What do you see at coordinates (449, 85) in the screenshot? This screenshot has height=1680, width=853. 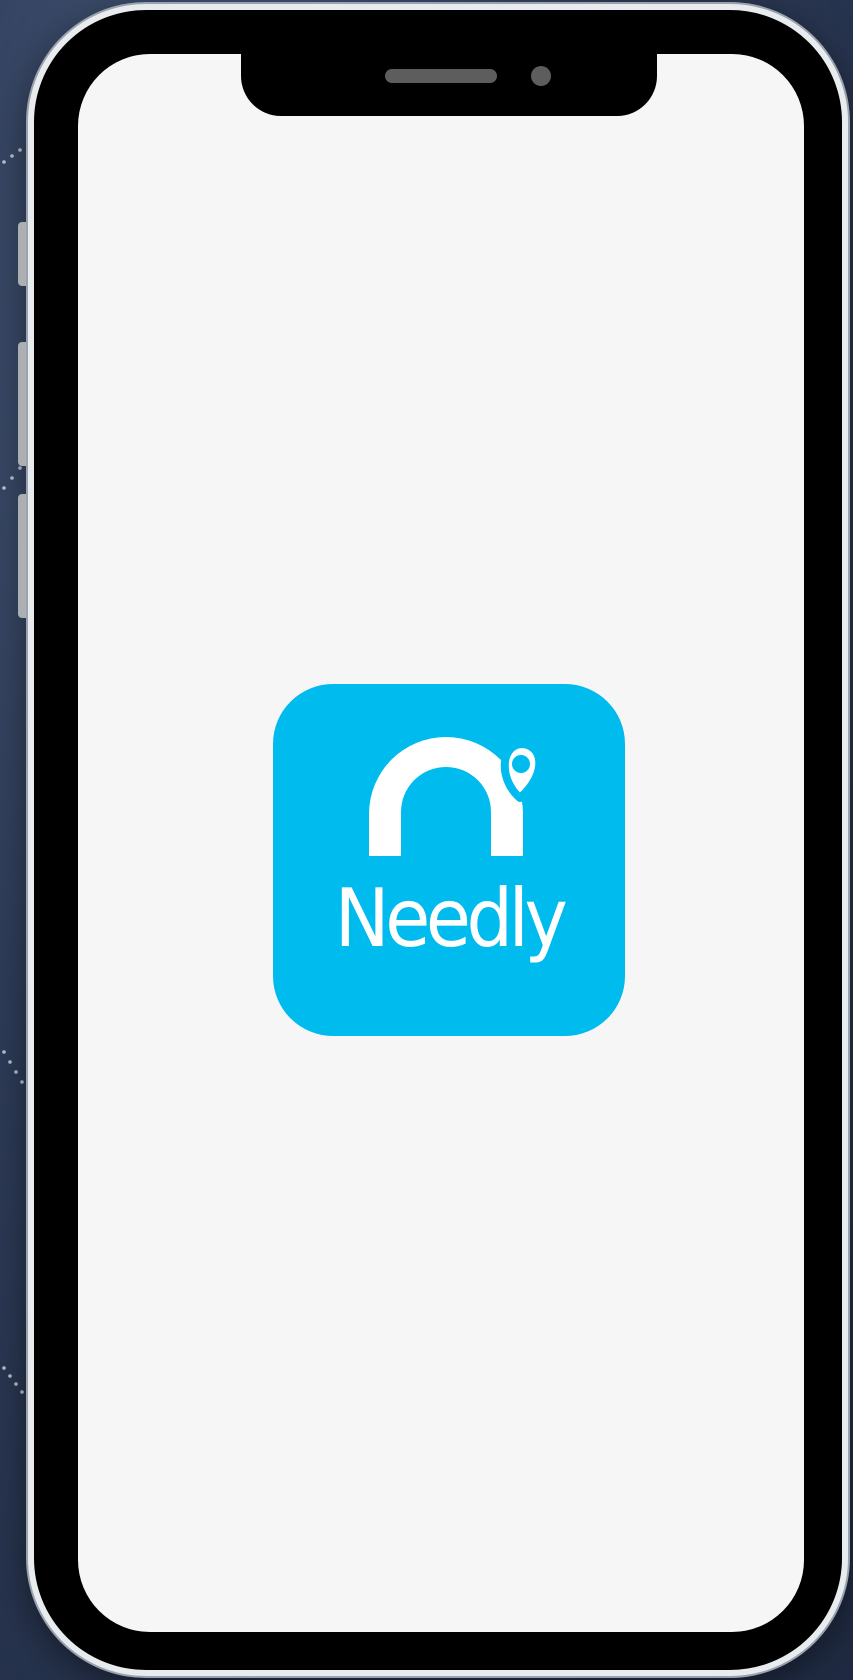 I see `notch` at bounding box center [449, 85].